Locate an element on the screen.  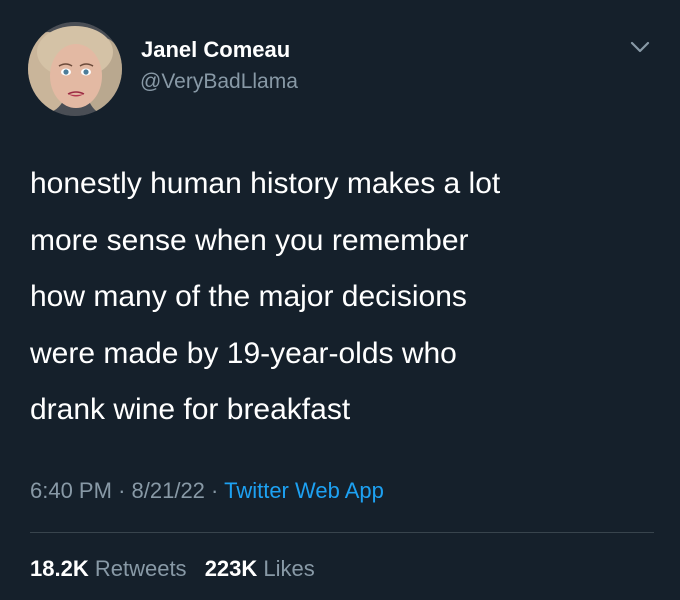
profile-photo-icon is located at coordinates (75, 69).